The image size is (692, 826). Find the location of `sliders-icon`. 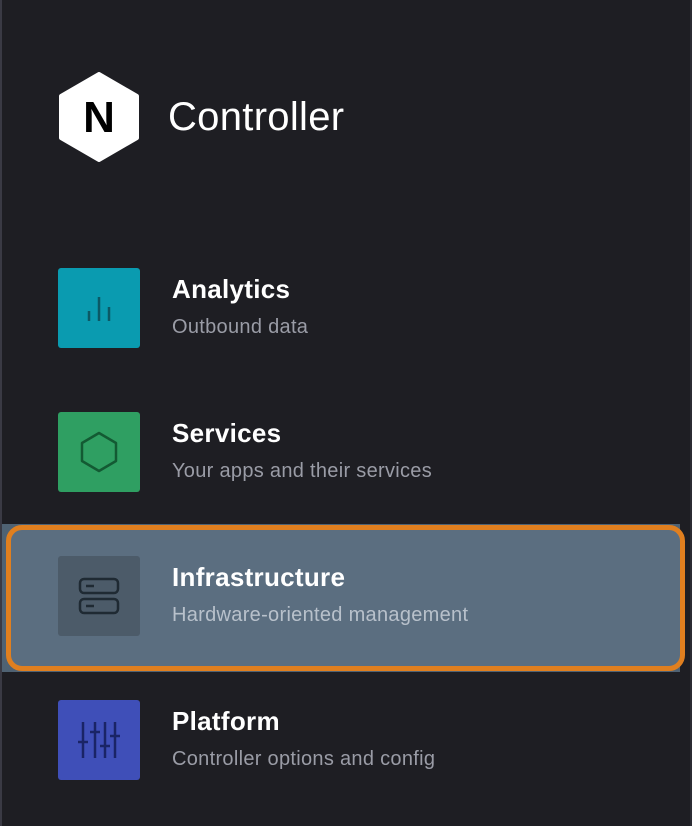

sliders-icon is located at coordinates (99, 740).